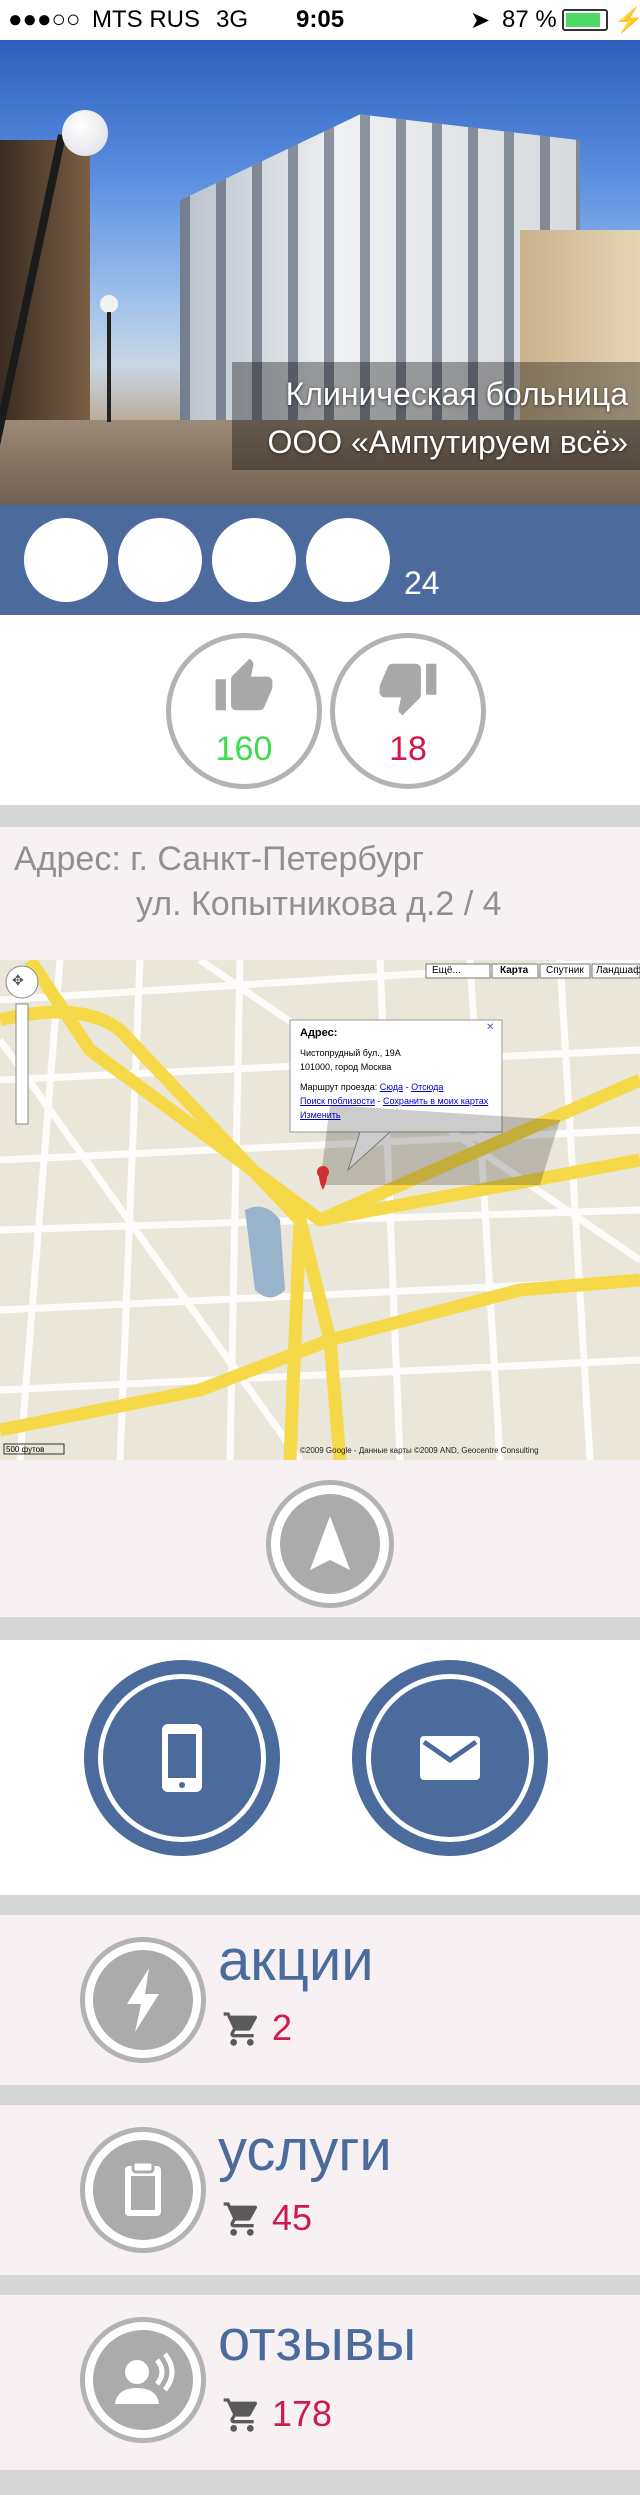 Image resolution: width=640 pixels, height=2495 pixels. I want to click on clinic-title-line2: ООО «Ампутируем всё», so click(447, 442).